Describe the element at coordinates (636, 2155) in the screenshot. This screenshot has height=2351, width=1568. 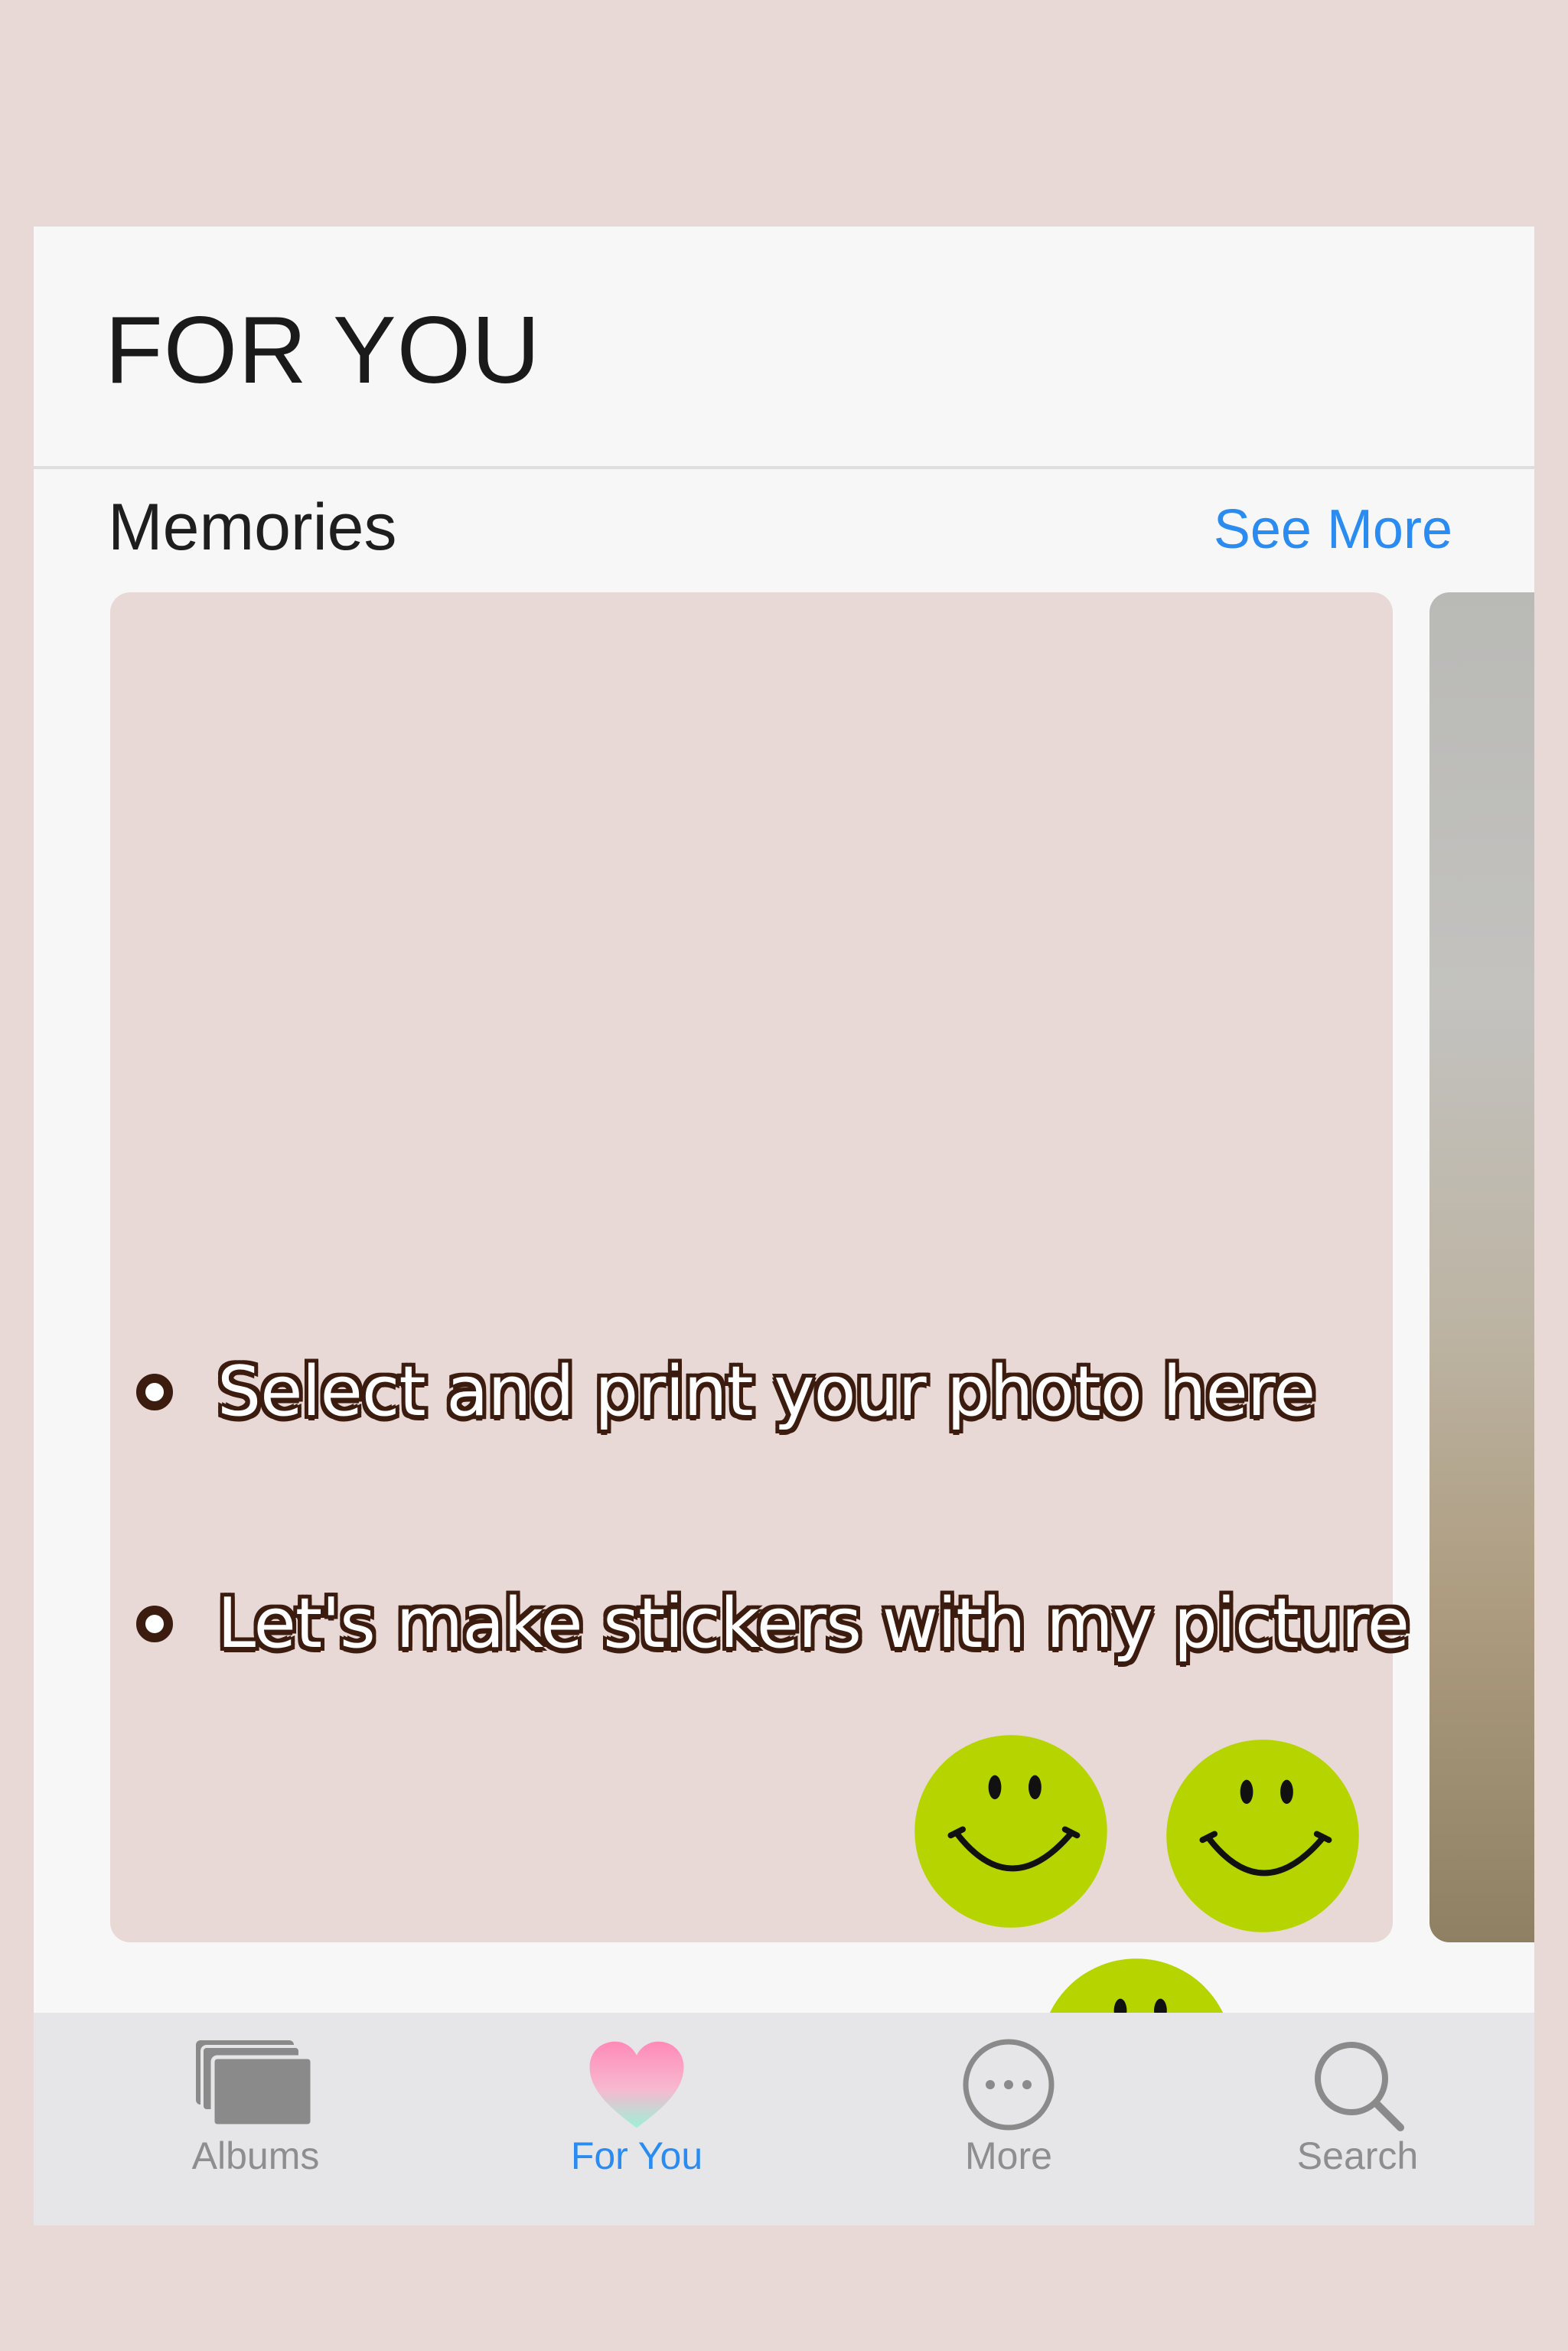
I see `tab-for-you-label: For You` at that location.